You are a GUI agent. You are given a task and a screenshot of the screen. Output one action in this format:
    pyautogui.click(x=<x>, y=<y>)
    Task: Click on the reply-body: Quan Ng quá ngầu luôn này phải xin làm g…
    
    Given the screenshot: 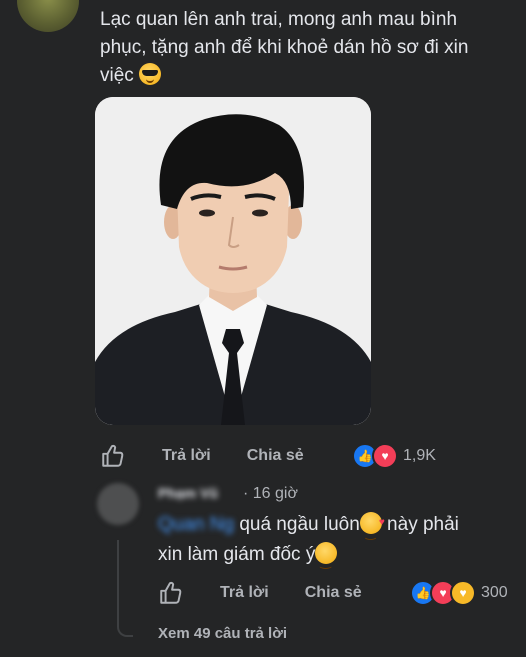 What is the action you would take?
    pyautogui.click(x=318, y=542)
    